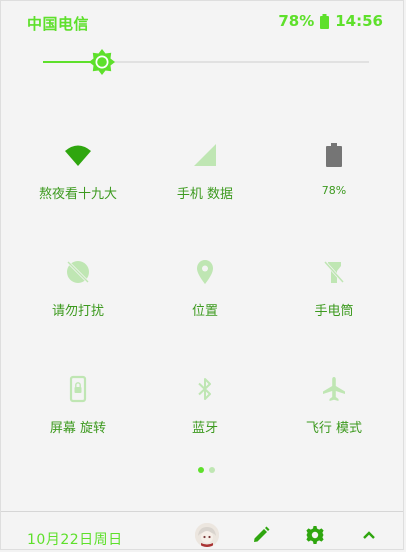 The height and width of the screenshot is (552, 406). What do you see at coordinates (204, 311) in the screenshot?
I see `tile-label-location: 位置` at bounding box center [204, 311].